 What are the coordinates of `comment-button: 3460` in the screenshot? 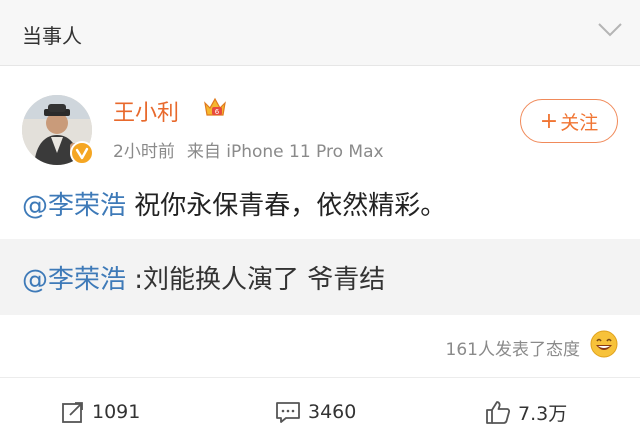 It's located at (315, 412).